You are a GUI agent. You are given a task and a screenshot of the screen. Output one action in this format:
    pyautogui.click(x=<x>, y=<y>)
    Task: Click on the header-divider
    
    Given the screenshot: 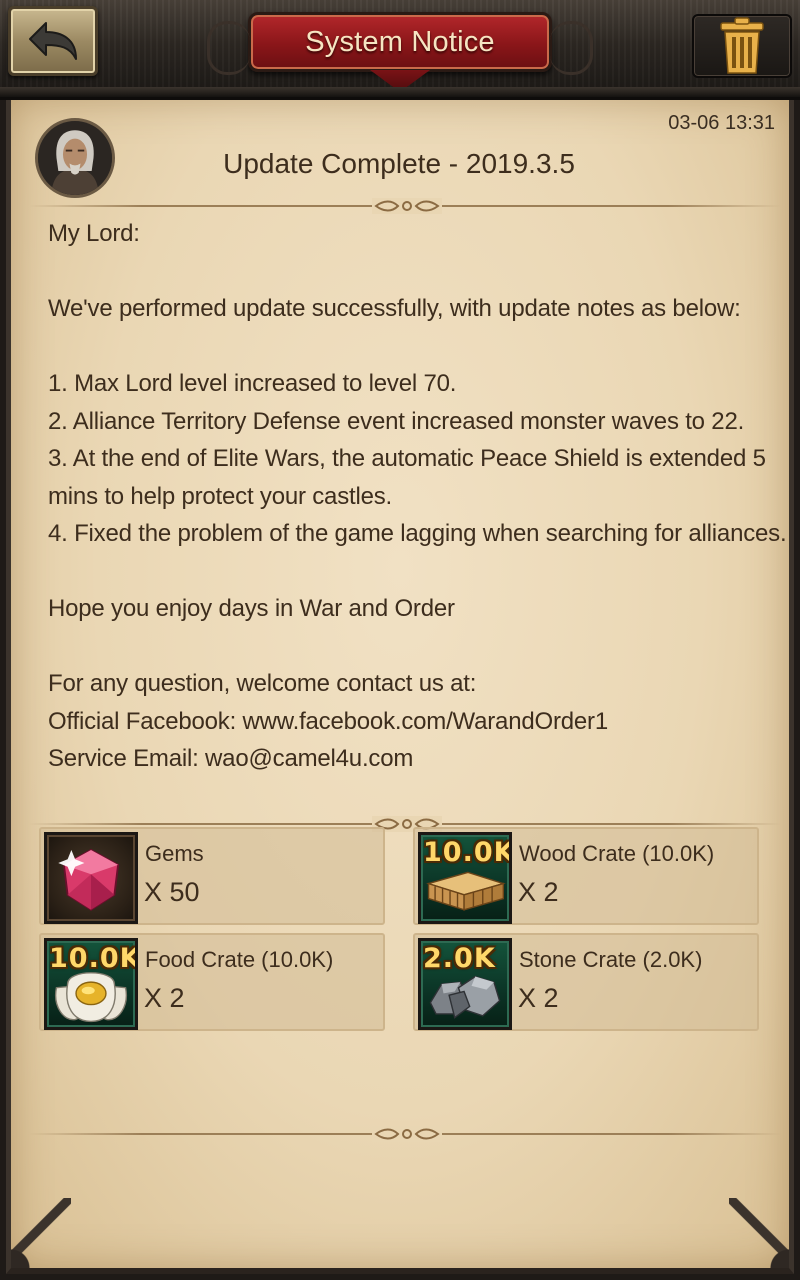 What is the action you would take?
    pyautogui.click(x=405, y=206)
    